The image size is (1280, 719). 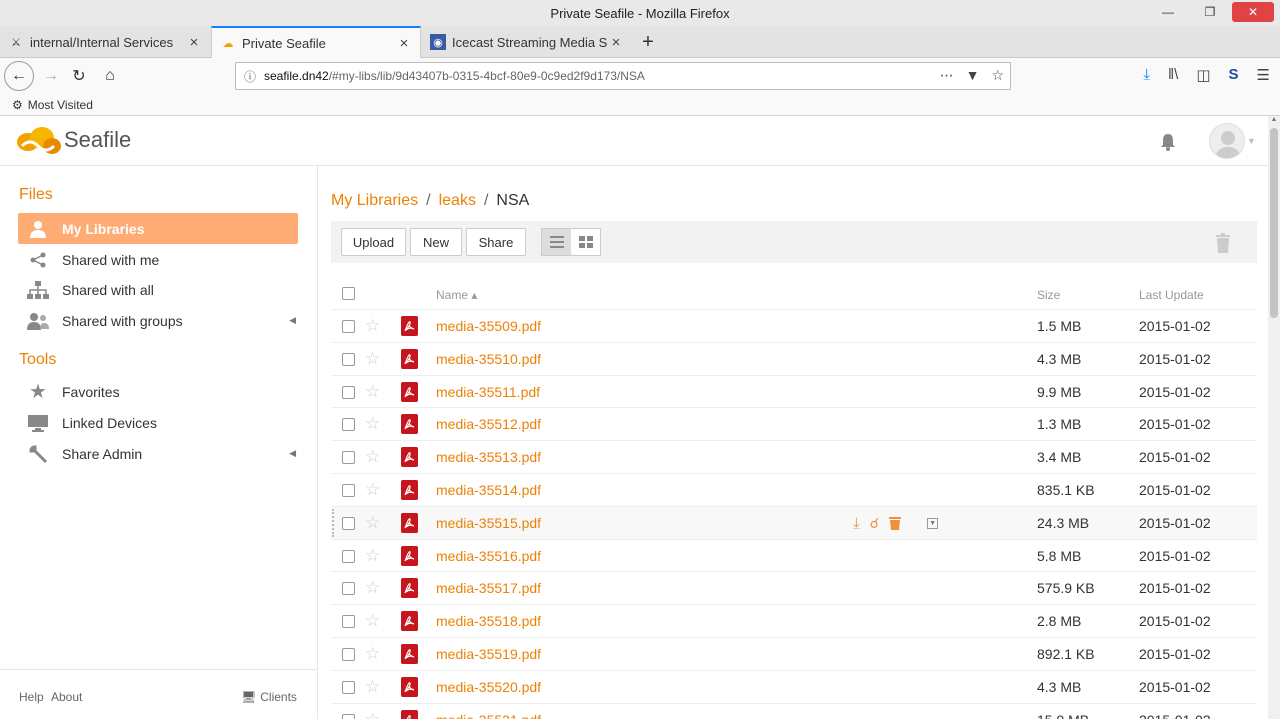 What do you see at coordinates (488, 588) in the screenshot?
I see `file-name-link: media-35517.pdf` at bounding box center [488, 588].